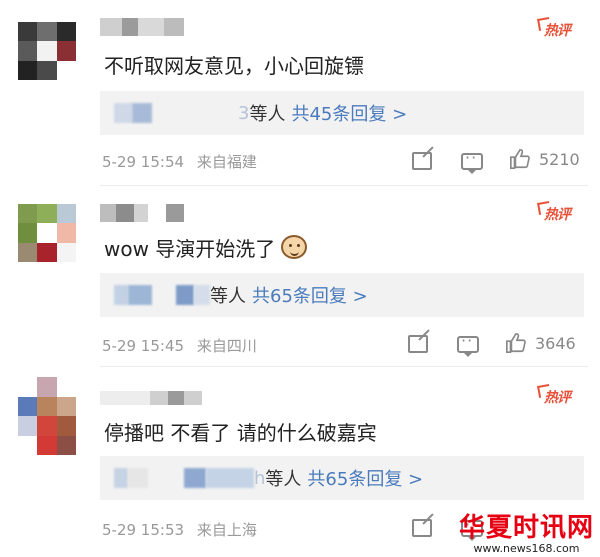 The width and height of the screenshot is (600, 557). Describe the element at coordinates (526, 548) in the screenshot. I see `watermark-url: www.news168.com` at that location.